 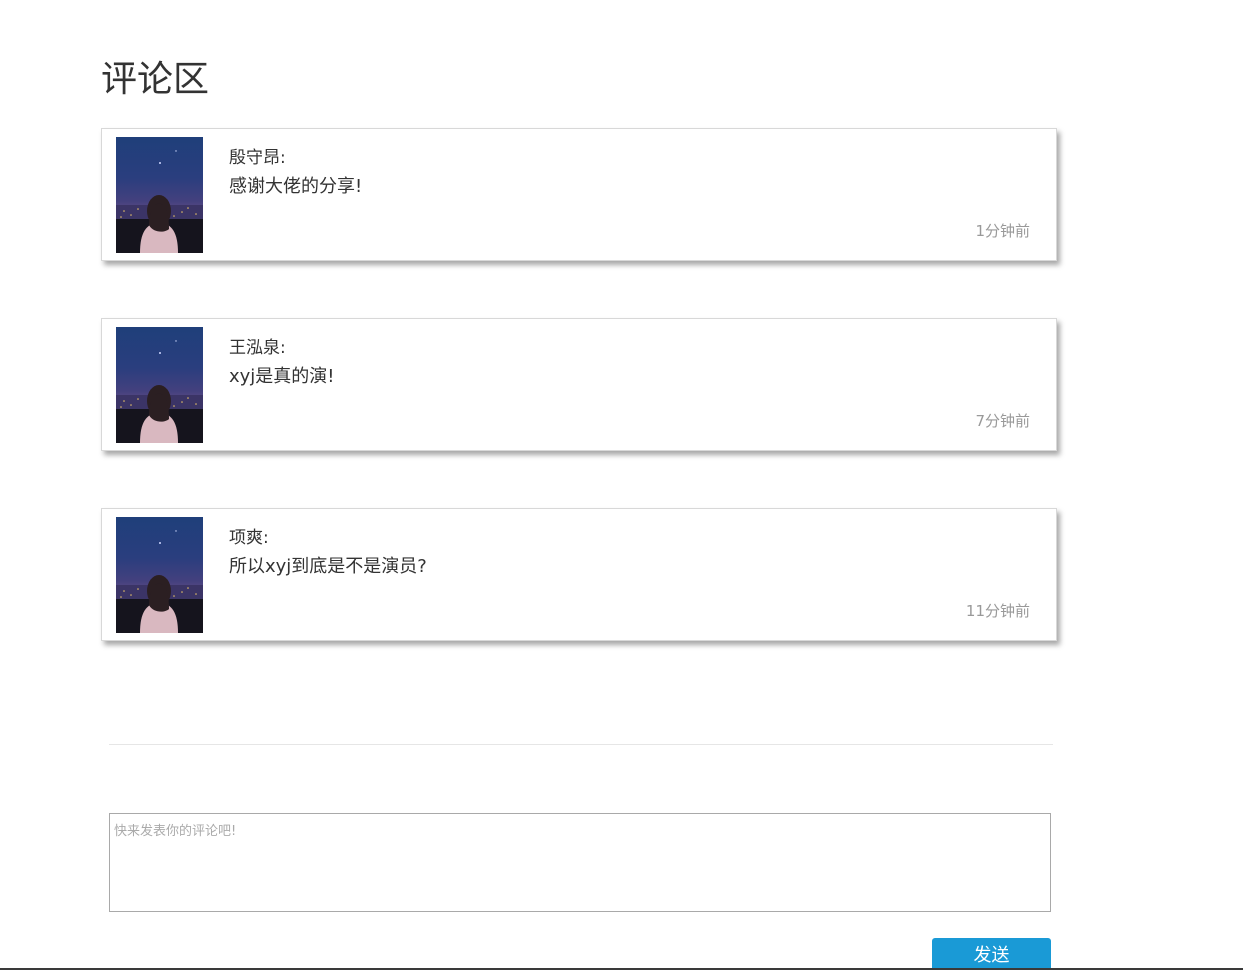 What do you see at coordinates (155, 79) in the screenshot?
I see `page-title: 评论区` at bounding box center [155, 79].